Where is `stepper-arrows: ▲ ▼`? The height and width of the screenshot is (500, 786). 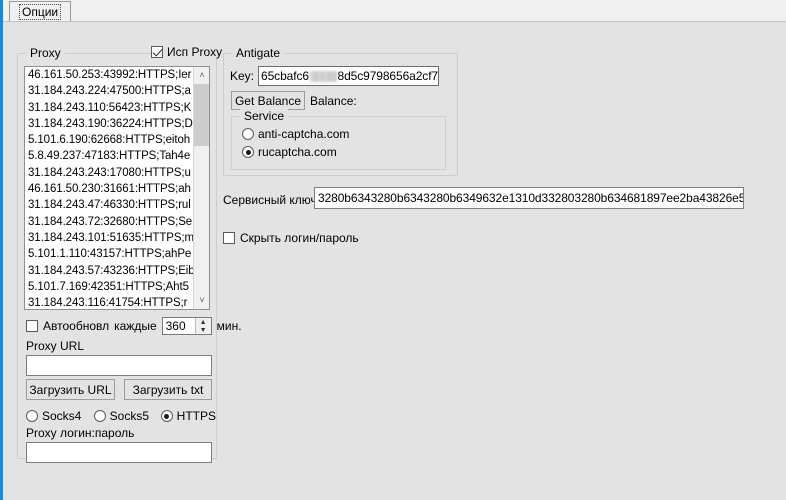 stepper-arrows: ▲ ▼ is located at coordinates (202, 326).